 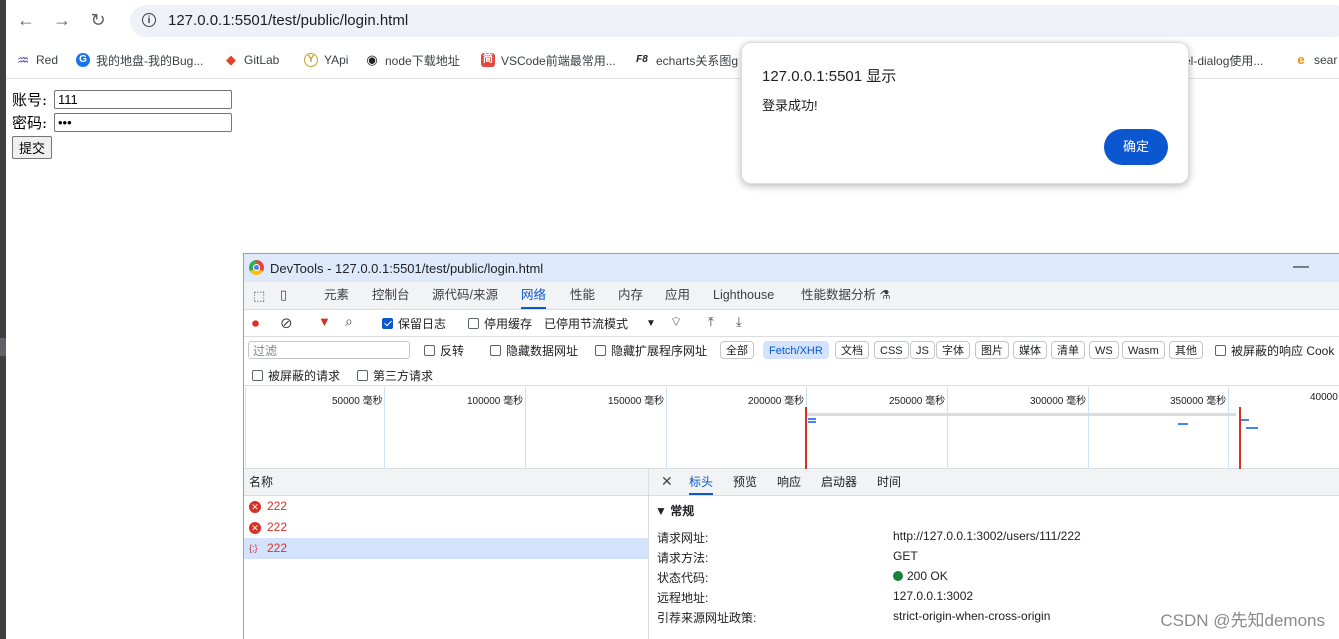 What do you see at coordinates (1136, 147) in the screenshot?
I see `dialog-ok-button: 确定` at bounding box center [1136, 147].